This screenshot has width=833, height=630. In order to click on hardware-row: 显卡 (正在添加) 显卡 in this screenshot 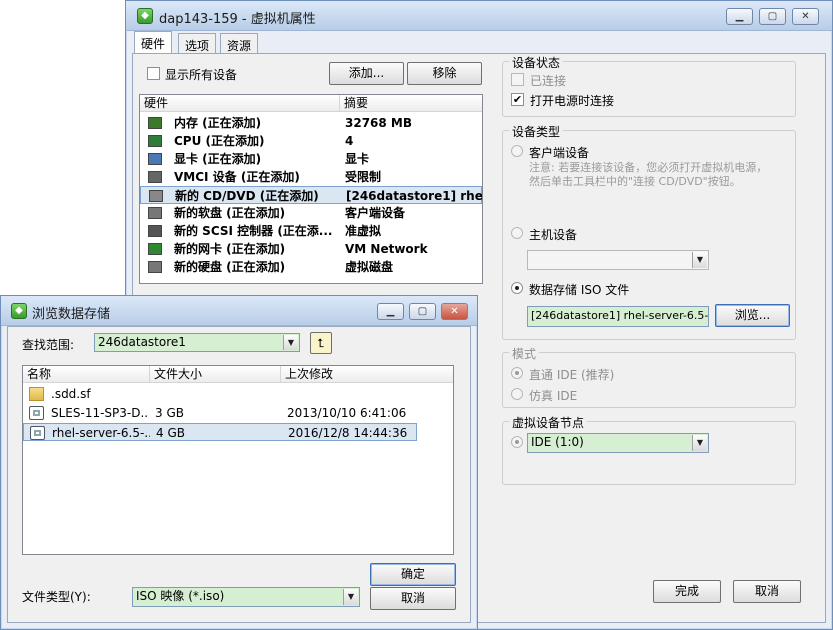, I will do `click(311, 159)`.